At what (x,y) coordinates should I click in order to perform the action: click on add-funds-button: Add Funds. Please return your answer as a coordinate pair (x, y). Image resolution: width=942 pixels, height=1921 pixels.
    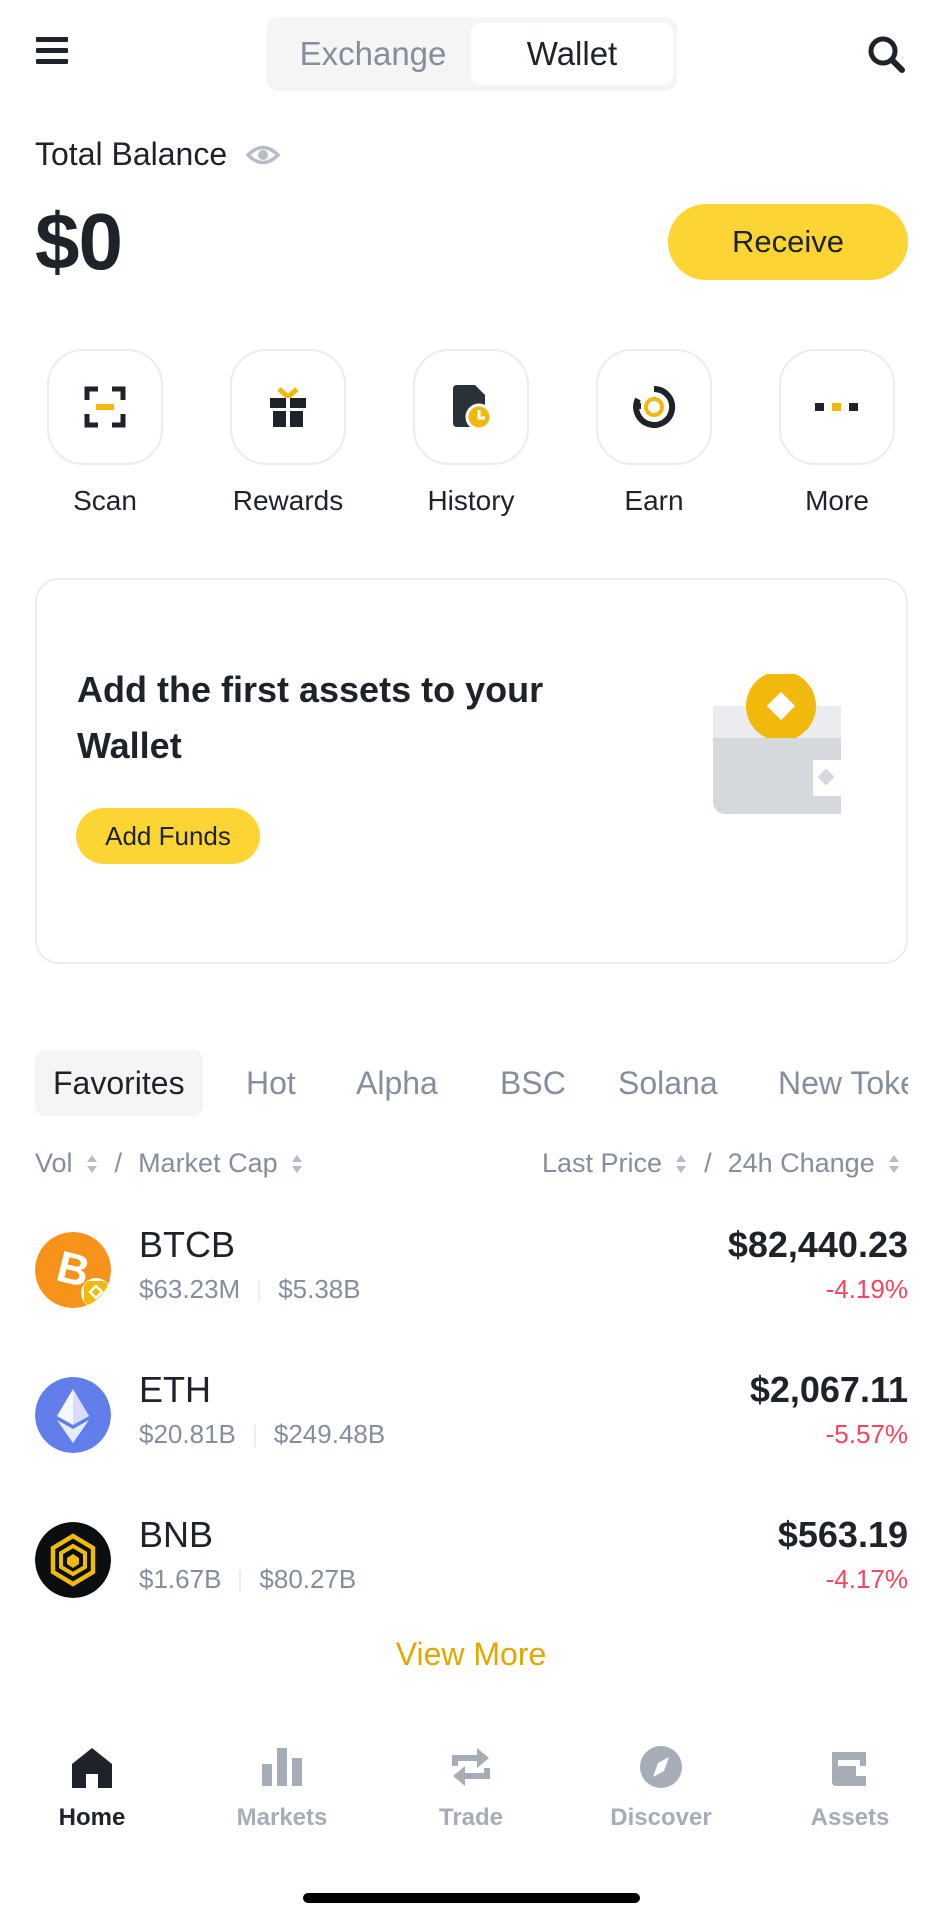
    Looking at the image, I should click on (168, 836).